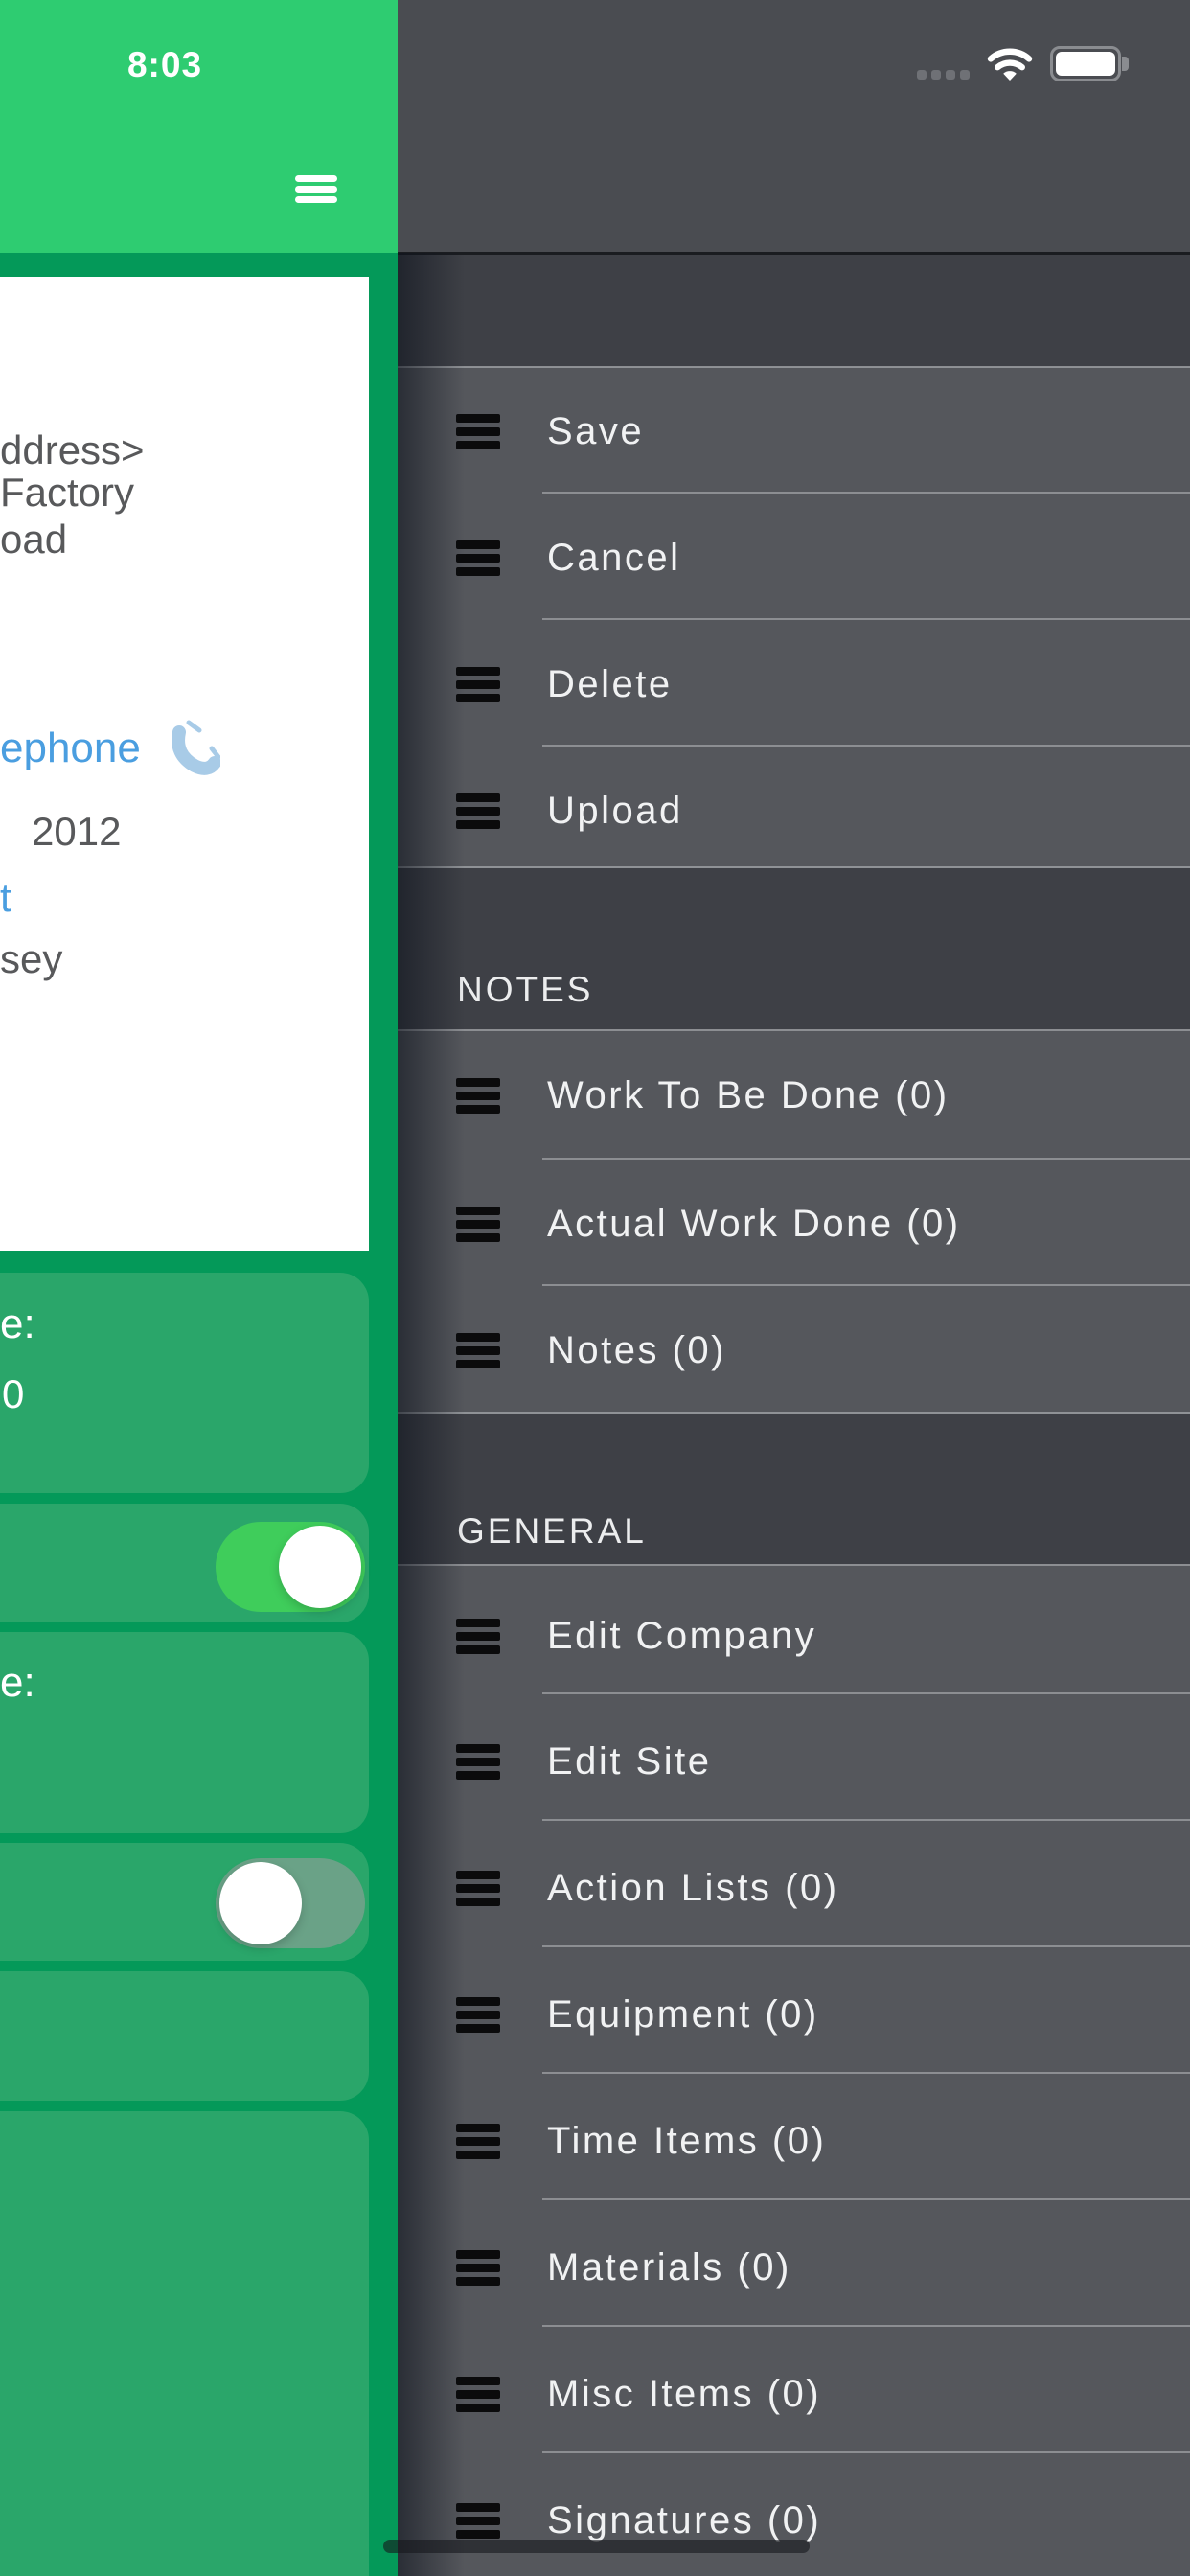  I want to click on drawer-item-action-lists: Action Lists (0), so click(794, 1888).